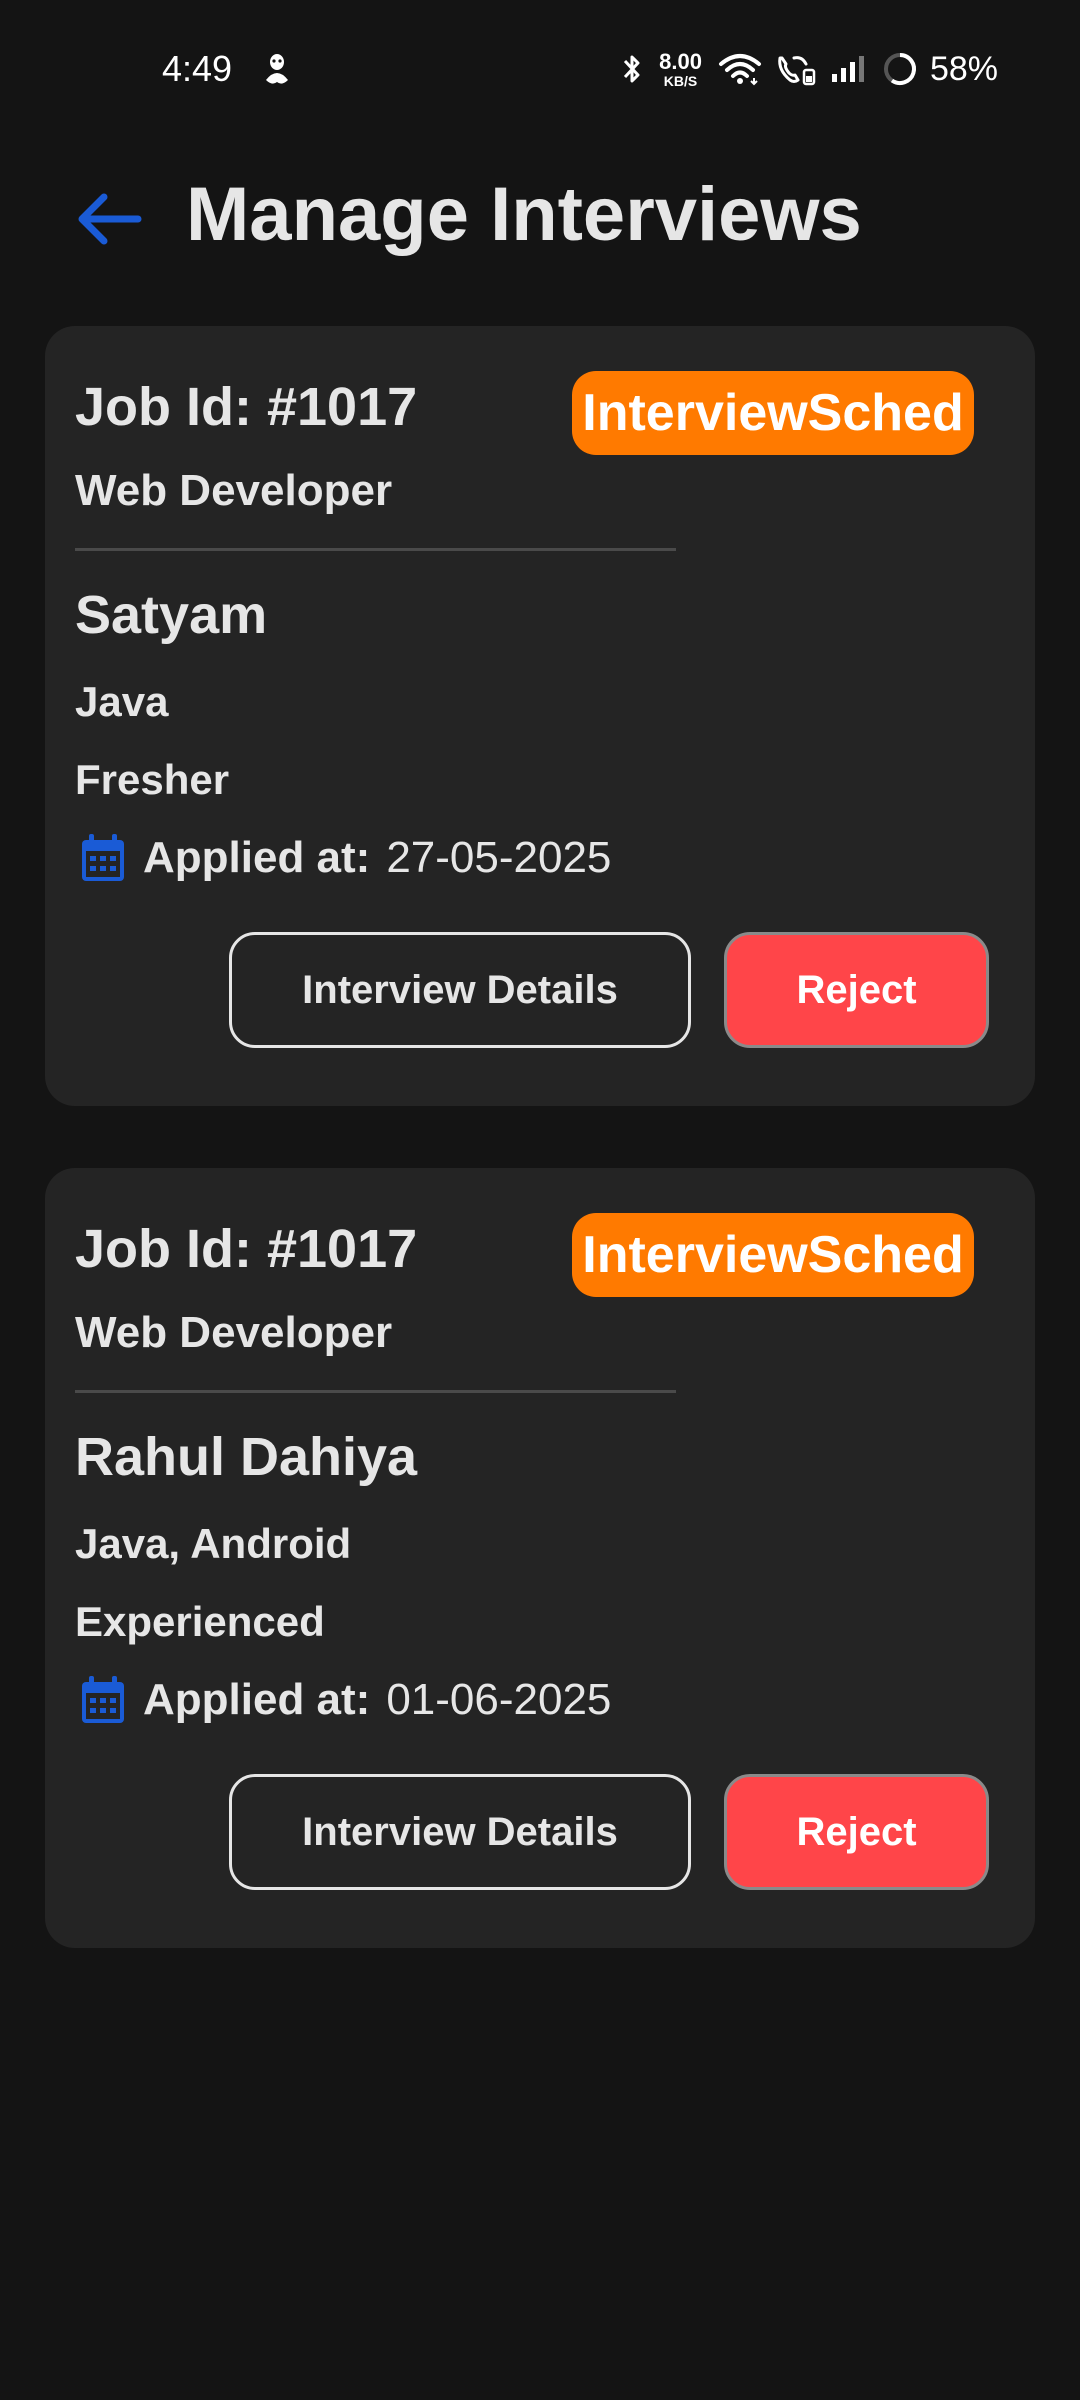 This screenshot has width=1080, height=2400. Describe the element at coordinates (499, 857) in the screenshot. I see `applied-date: 27-05-2025` at that location.